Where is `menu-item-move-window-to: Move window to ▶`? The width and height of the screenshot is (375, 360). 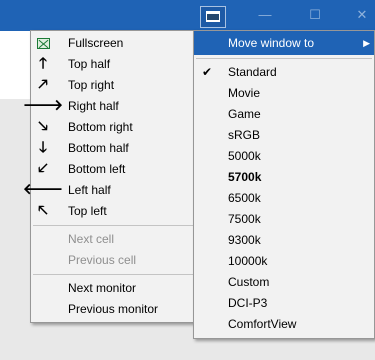 menu-item-move-window-to: Move window to ▶ is located at coordinates (284, 43).